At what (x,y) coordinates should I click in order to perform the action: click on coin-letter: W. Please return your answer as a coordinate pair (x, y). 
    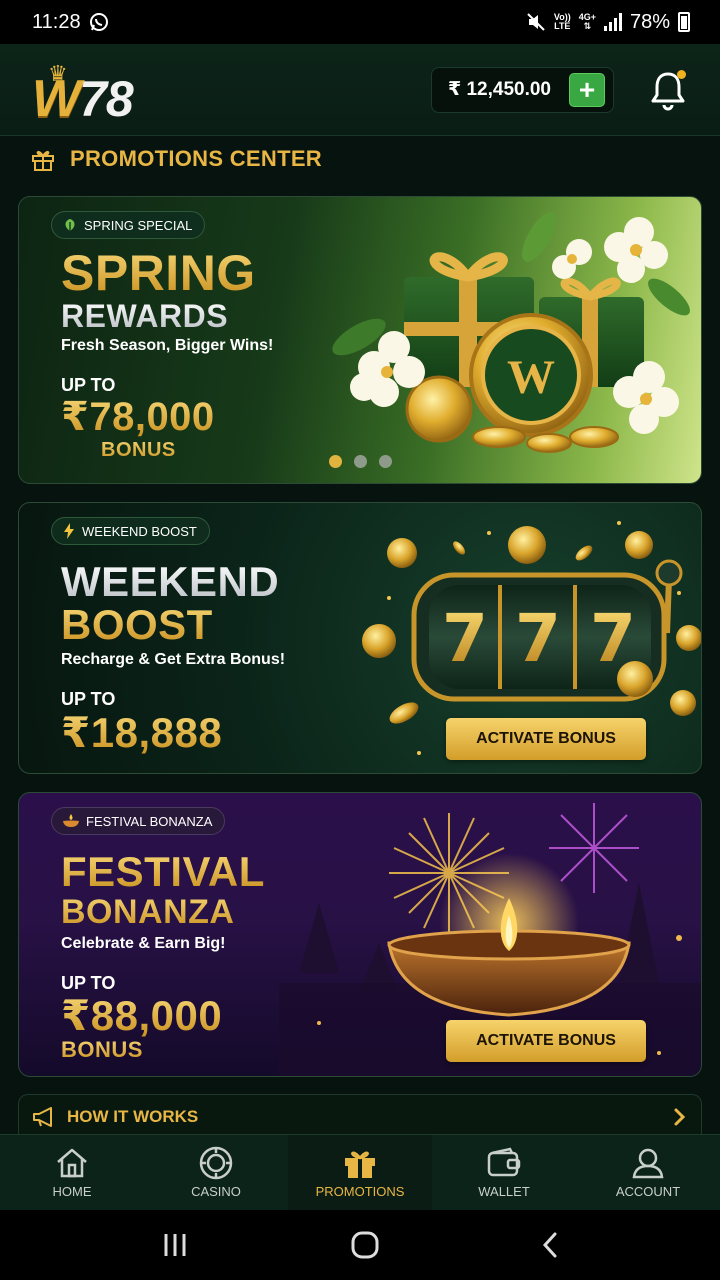
    Looking at the image, I should click on (531, 377).